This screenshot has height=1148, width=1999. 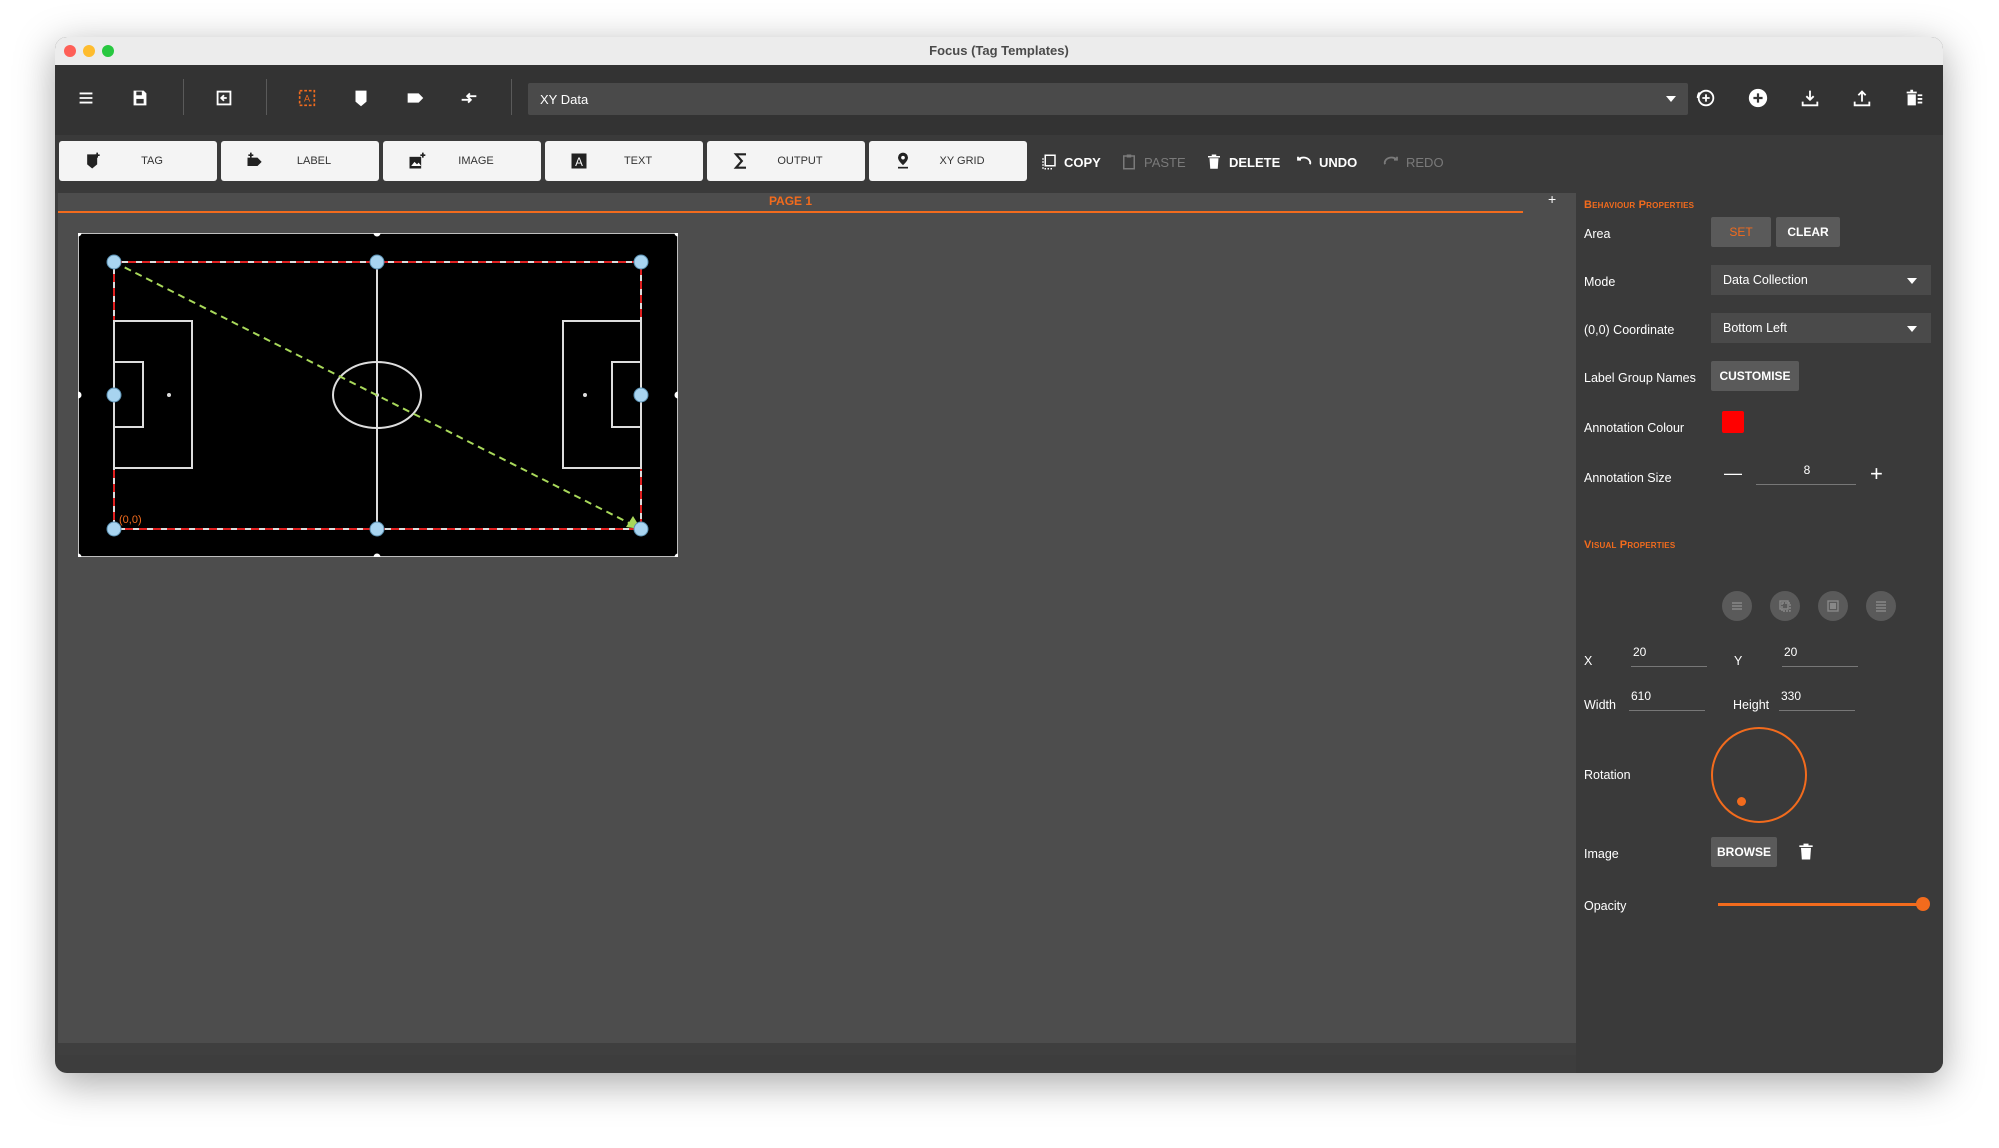 I want to click on add-label-label: LABEL, so click(x=314, y=161).